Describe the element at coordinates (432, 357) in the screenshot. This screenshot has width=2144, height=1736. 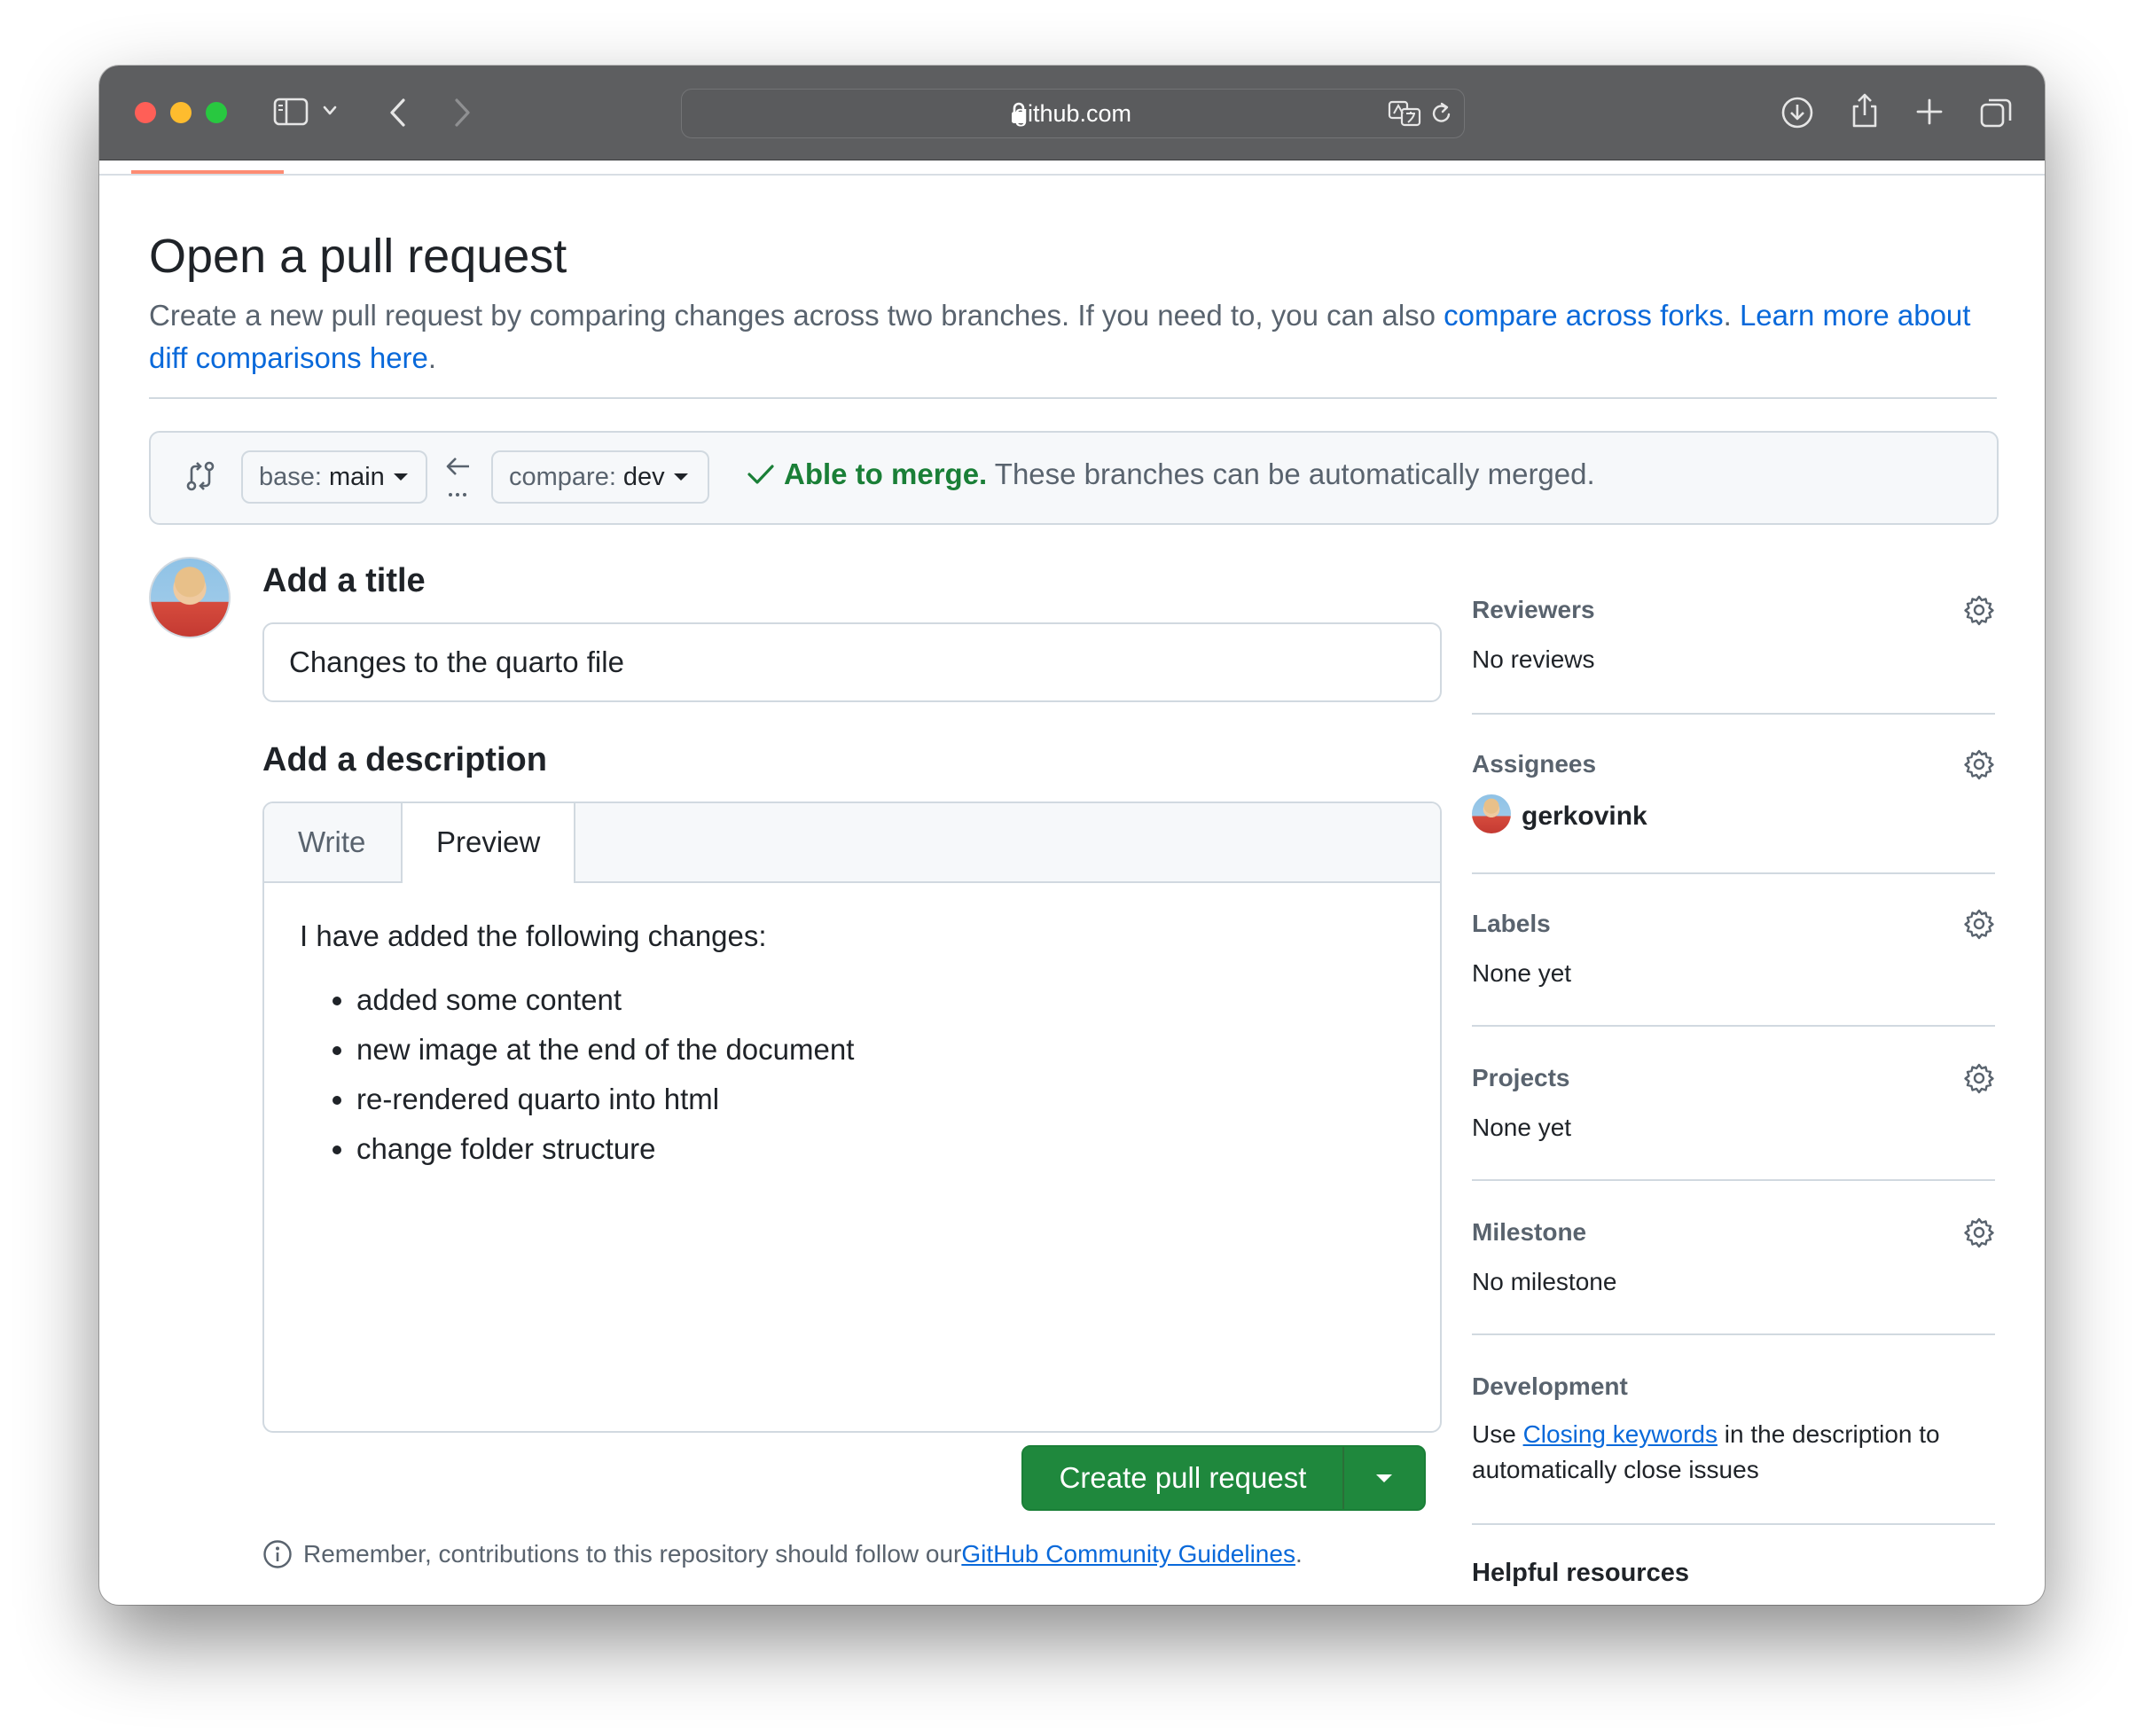
I see `subtitle-period: .` at that location.